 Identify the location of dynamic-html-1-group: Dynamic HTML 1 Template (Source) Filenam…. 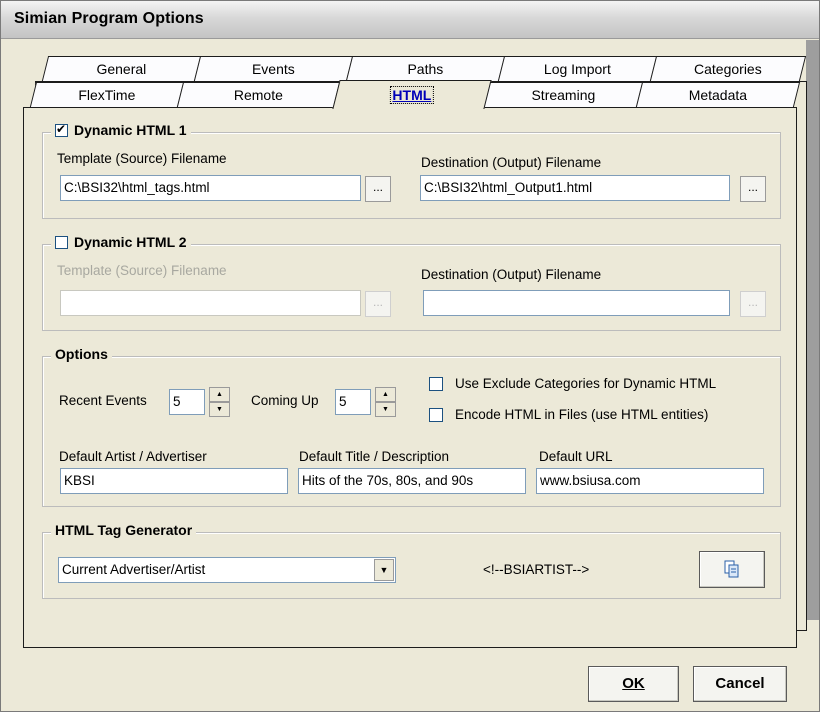
(411, 170).